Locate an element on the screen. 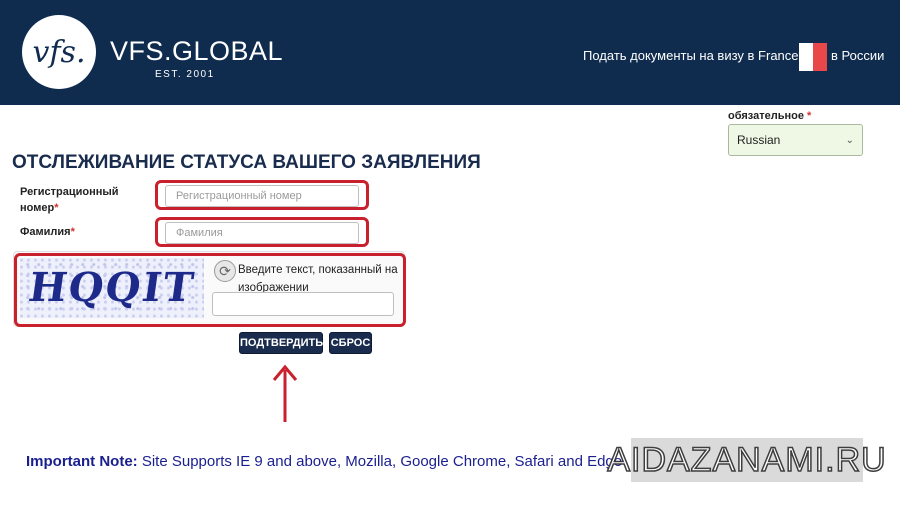  language-required-label: обязательное * is located at coordinates (769, 116).